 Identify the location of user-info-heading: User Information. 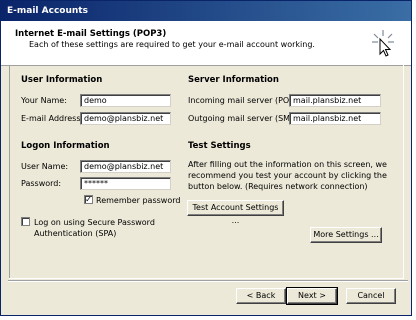
(62, 80).